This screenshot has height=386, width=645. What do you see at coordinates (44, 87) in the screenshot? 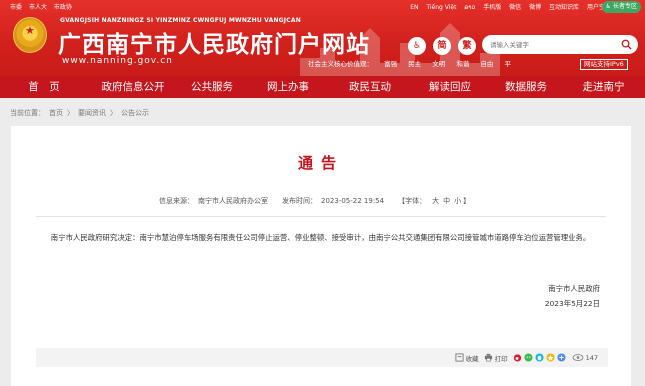
I see `nav-home: 首 页` at bounding box center [44, 87].